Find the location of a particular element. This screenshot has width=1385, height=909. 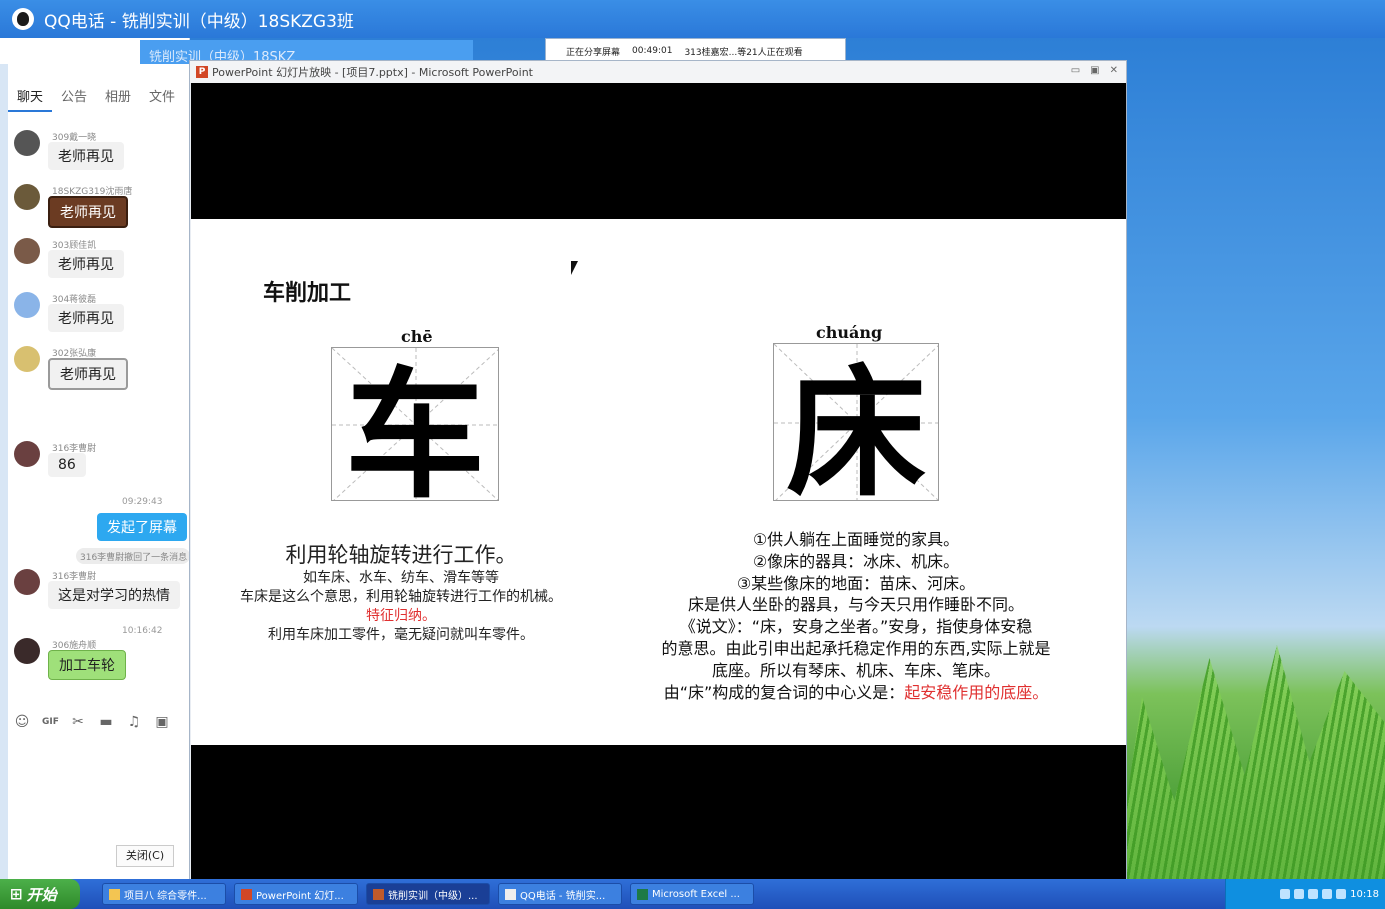

gif-icon: GIF is located at coordinates (50, 722).